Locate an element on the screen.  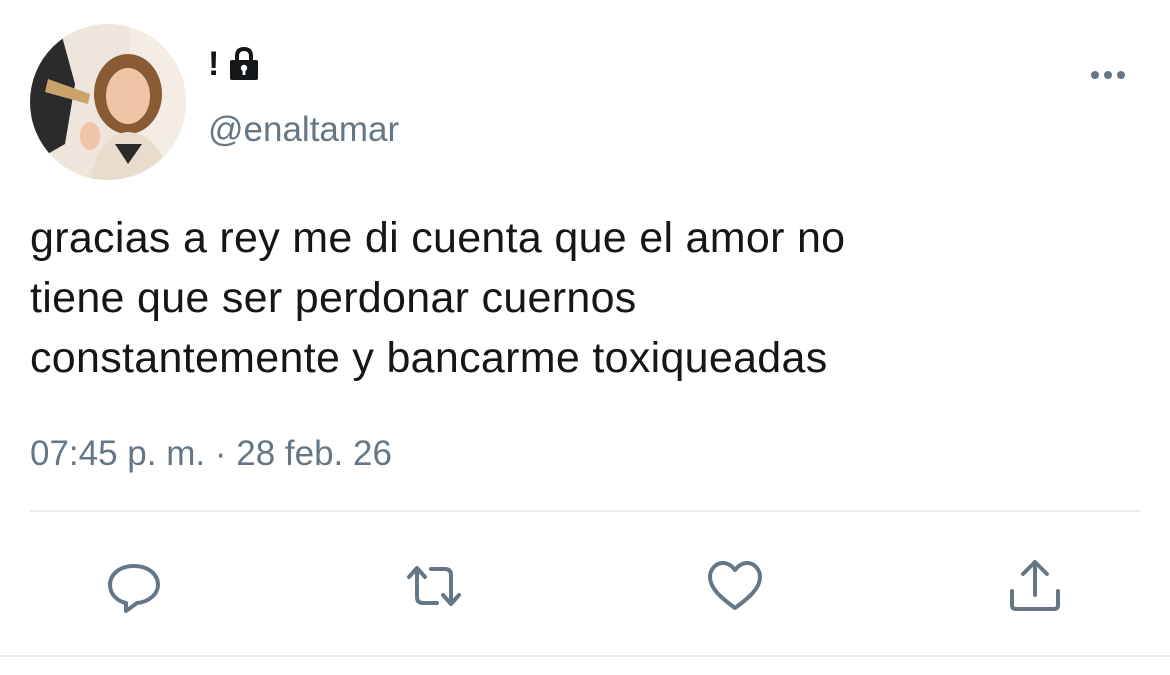
share-icon is located at coordinates (1035, 585).